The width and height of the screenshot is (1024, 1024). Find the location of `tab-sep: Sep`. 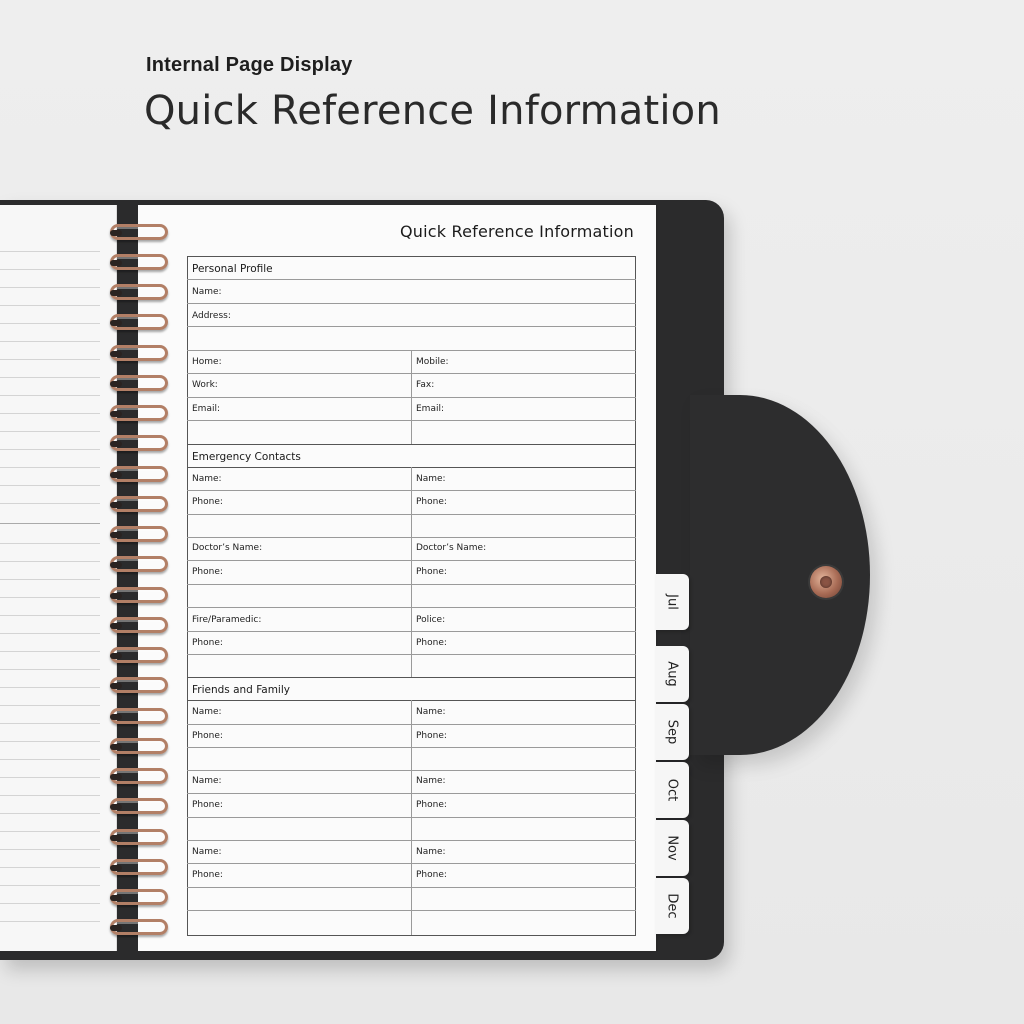

tab-sep: Sep is located at coordinates (672, 732).